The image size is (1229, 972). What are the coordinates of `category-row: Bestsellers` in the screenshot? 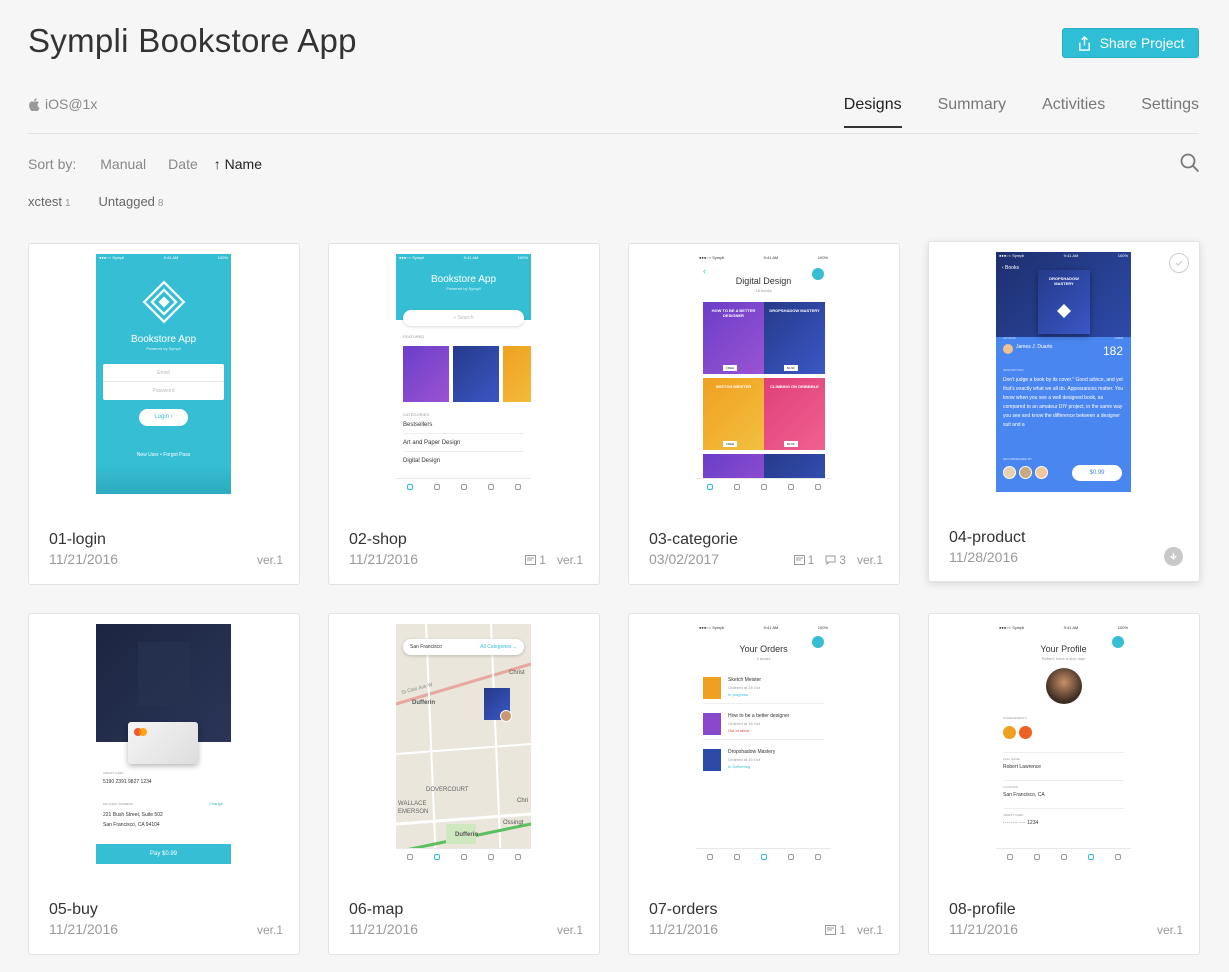 It's located at (463, 428).